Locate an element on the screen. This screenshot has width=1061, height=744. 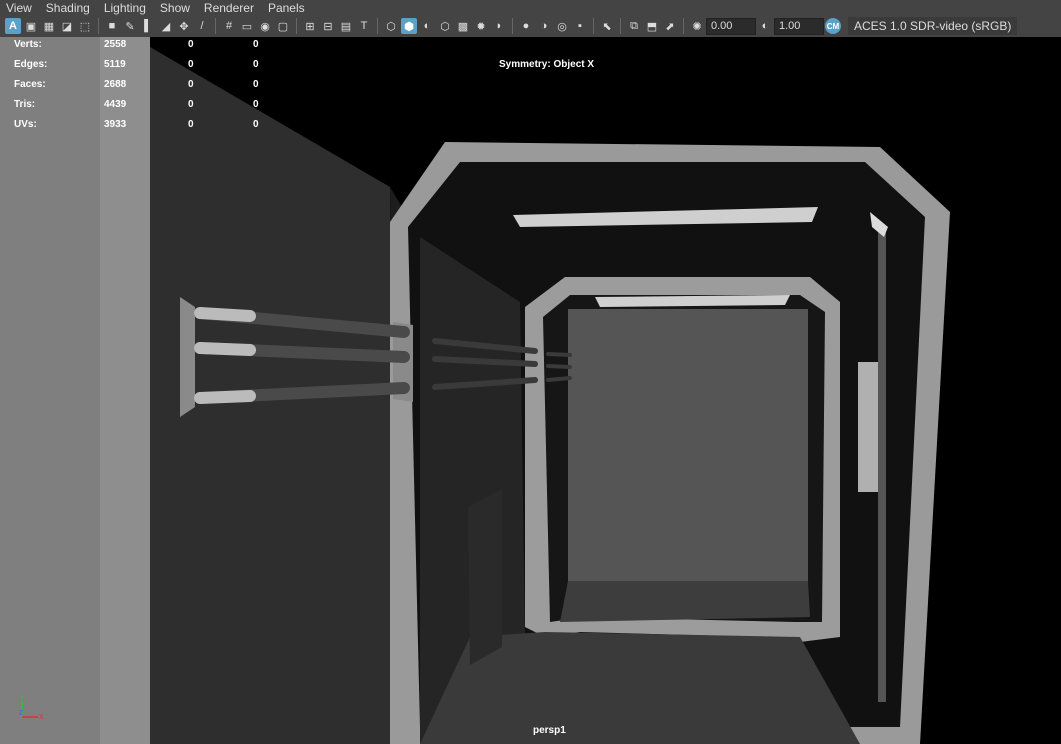
xray-joints-icon: ⬒ is located at coordinates (652, 26).